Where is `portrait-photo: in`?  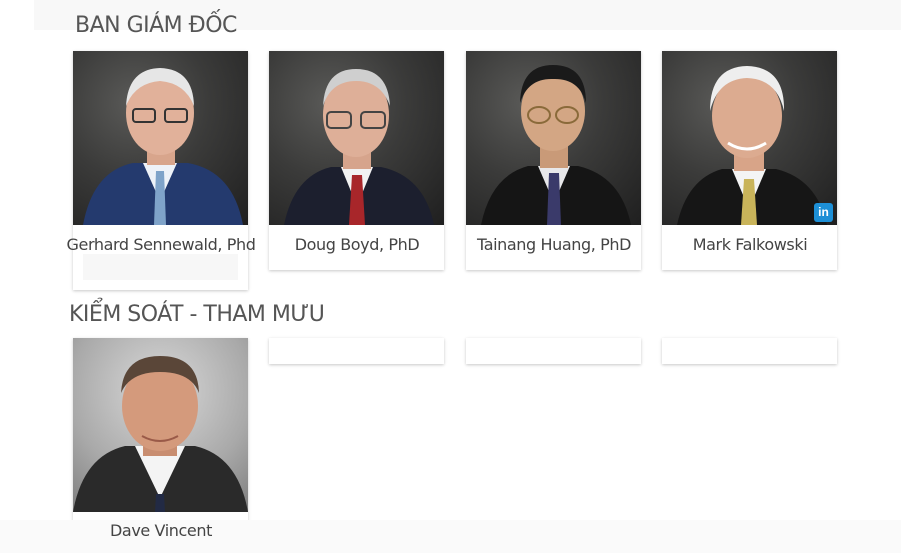
portrait-photo: in is located at coordinates (749, 138).